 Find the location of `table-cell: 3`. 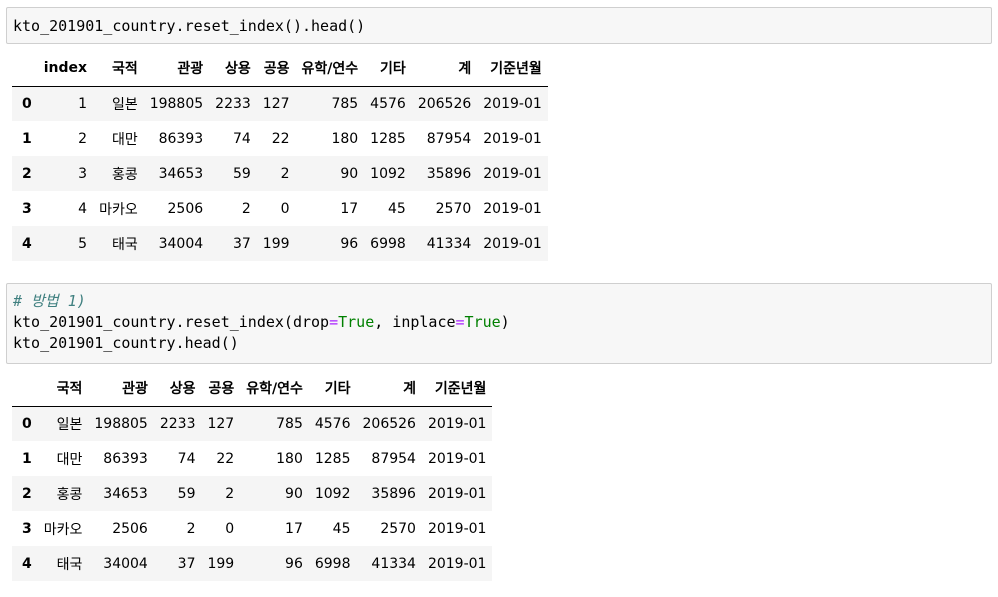

table-cell: 3 is located at coordinates (83, 173).